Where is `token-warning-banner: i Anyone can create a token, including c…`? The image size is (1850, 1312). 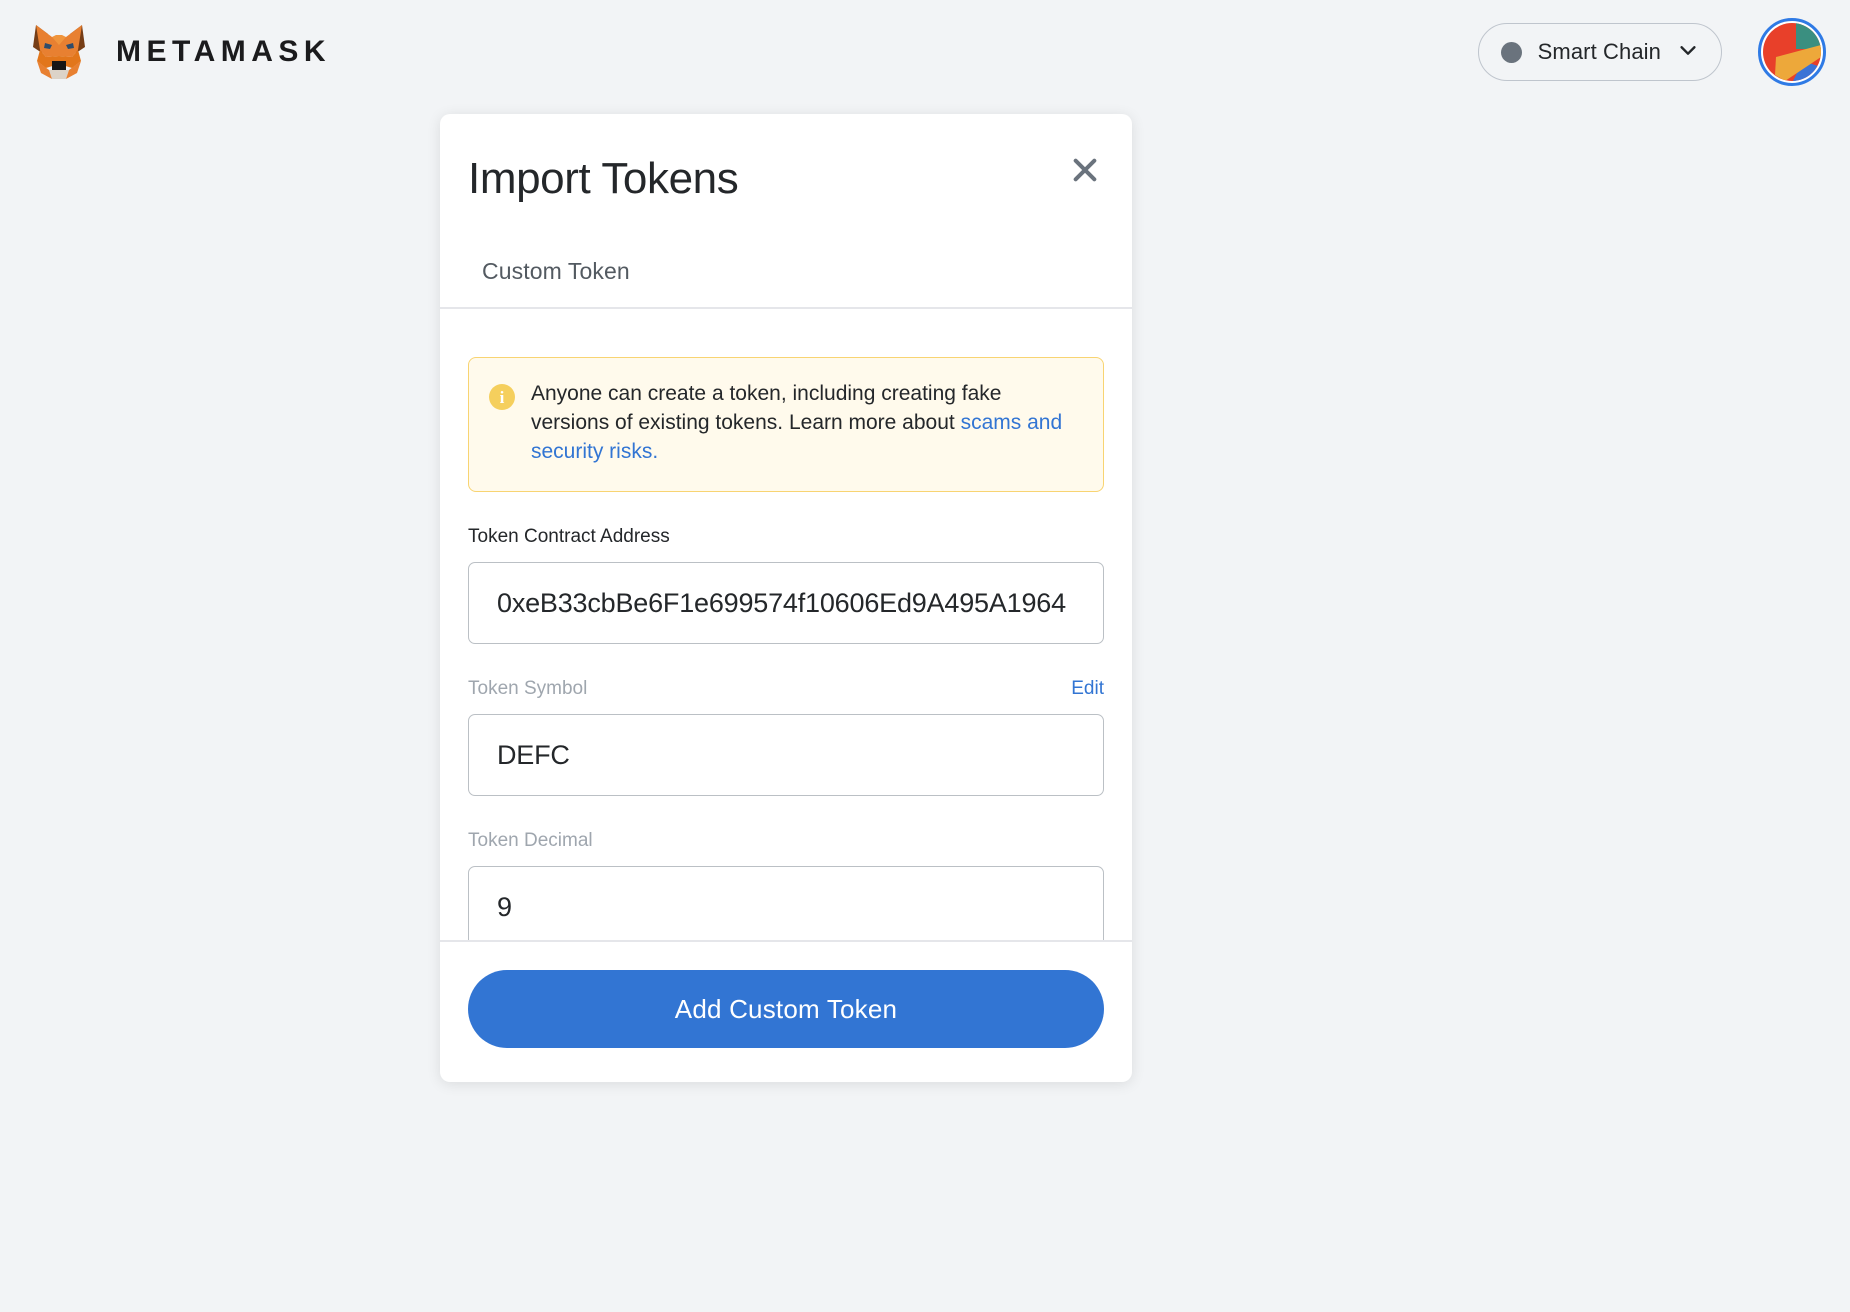
token-warning-banner: i Anyone can create a token, including c… is located at coordinates (786, 425).